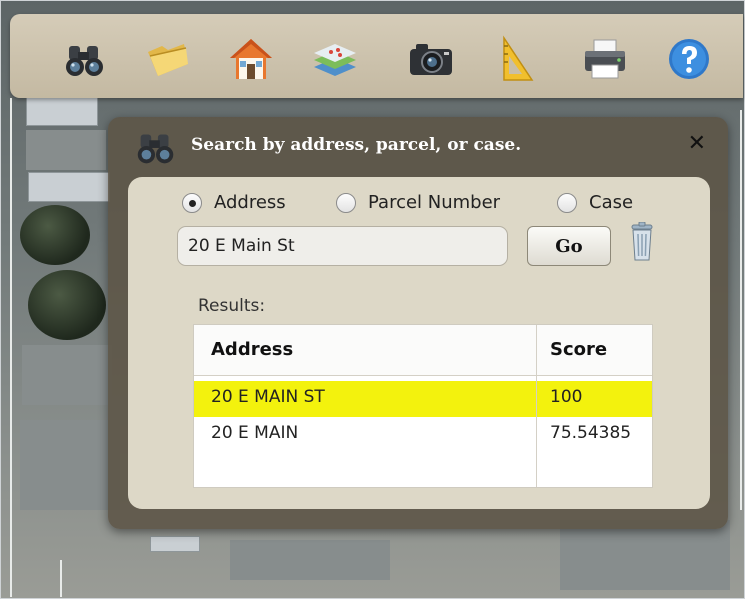 The image size is (745, 599). I want to click on folder-icon, so click(167, 59).